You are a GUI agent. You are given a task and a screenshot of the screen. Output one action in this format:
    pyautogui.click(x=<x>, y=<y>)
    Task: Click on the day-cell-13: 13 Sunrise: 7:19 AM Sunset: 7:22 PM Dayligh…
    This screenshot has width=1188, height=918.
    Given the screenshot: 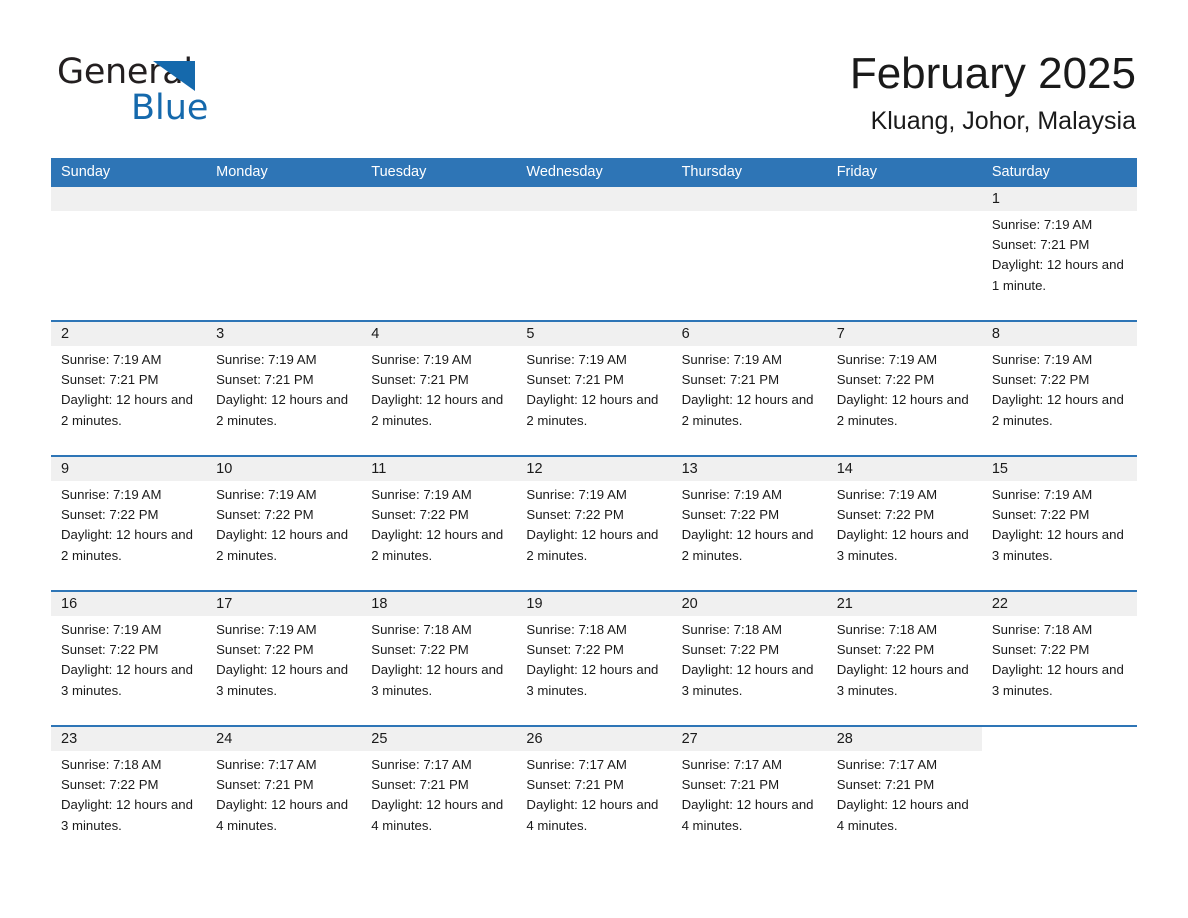 What is the action you would take?
    pyautogui.click(x=749, y=523)
    